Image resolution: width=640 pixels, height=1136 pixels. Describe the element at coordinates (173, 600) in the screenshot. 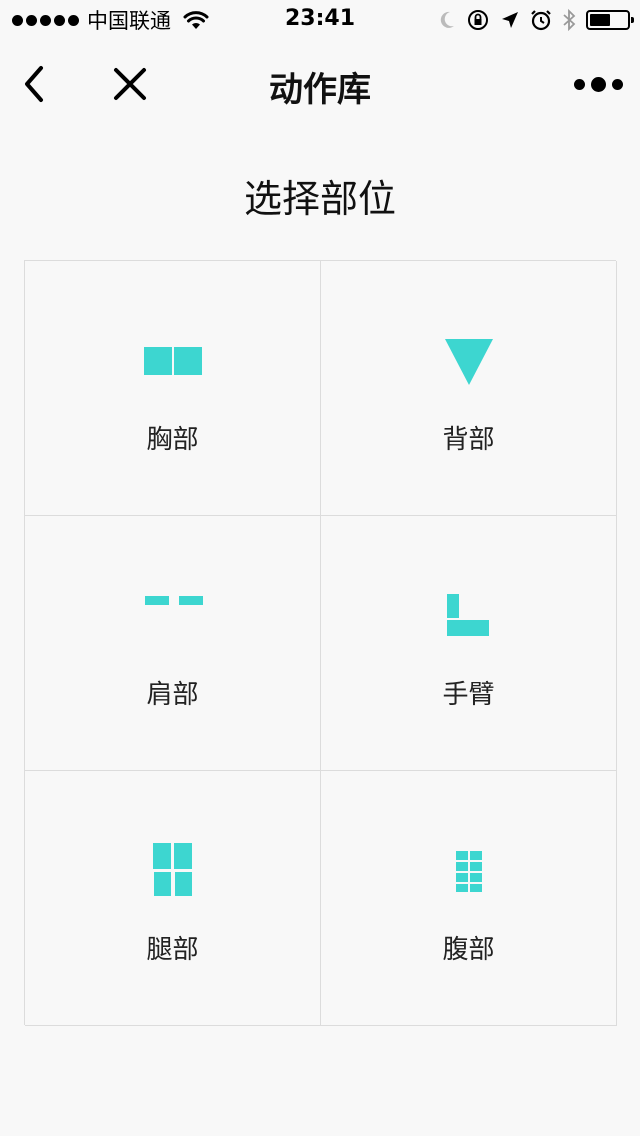

I see `shoulder-icon` at that location.